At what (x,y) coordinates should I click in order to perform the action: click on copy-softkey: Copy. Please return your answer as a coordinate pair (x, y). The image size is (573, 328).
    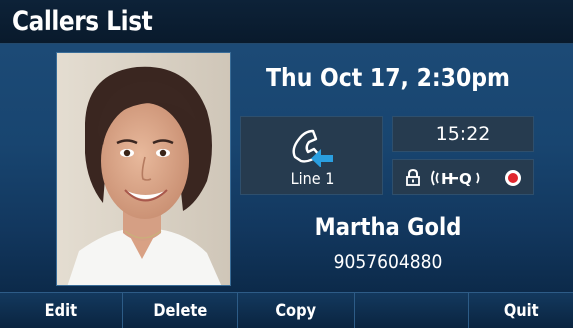
    Looking at the image, I should click on (296, 310).